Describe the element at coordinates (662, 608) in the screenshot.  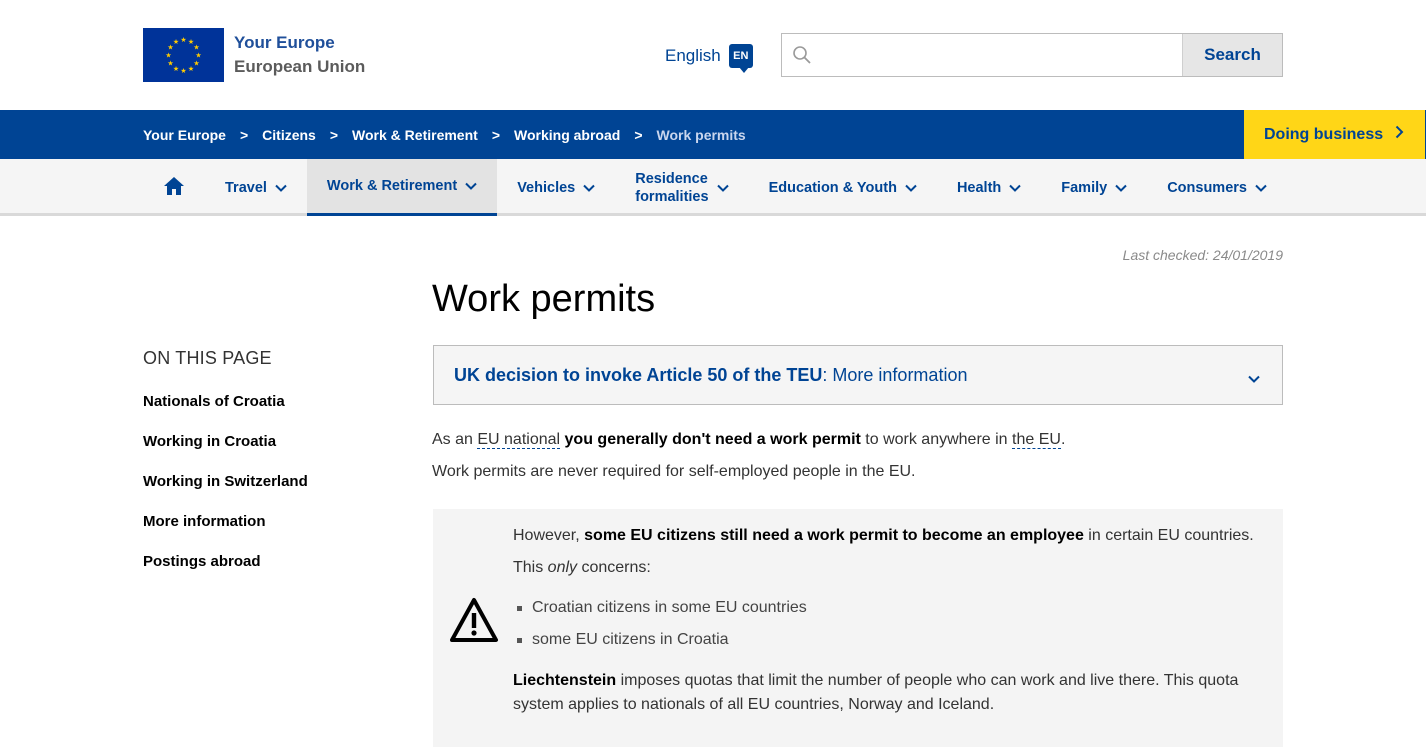
I see `list-item: Croatian citizens in some EU countries` at that location.